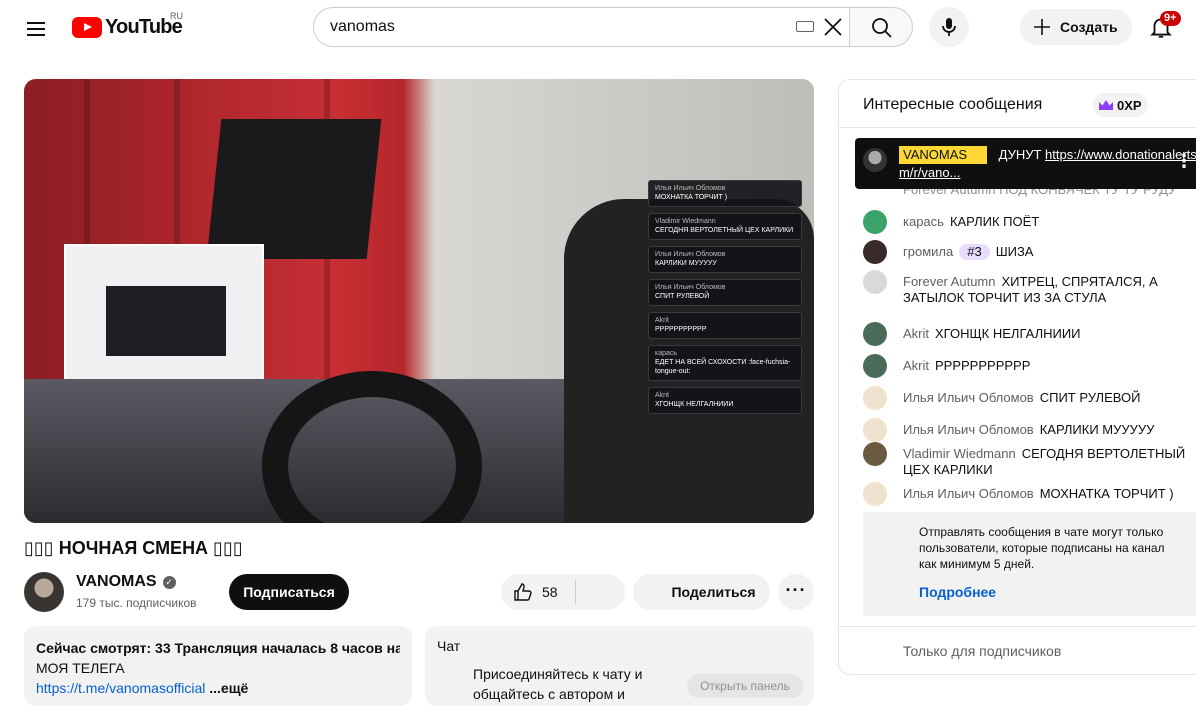  What do you see at coordinates (1020, 154) in the screenshot?
I see `pinned-text: ДУНУТ` at bounding box center [1020, 154].